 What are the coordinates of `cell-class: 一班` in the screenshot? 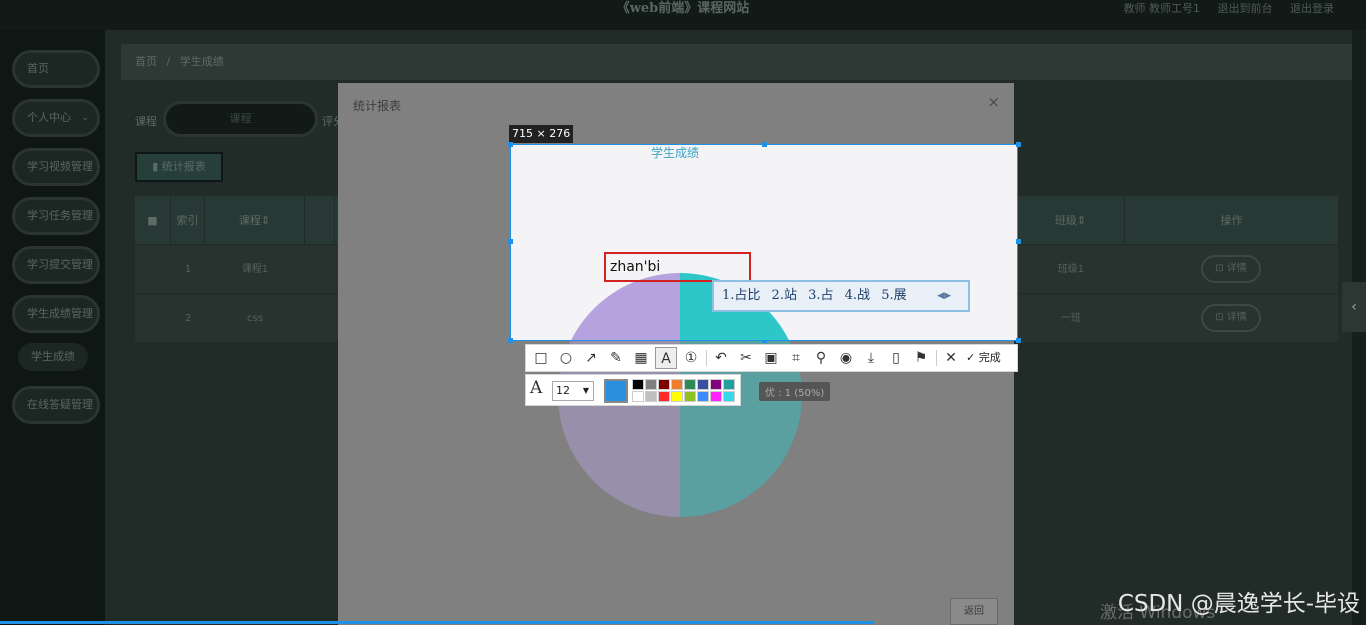 It's located at (1071, 318).